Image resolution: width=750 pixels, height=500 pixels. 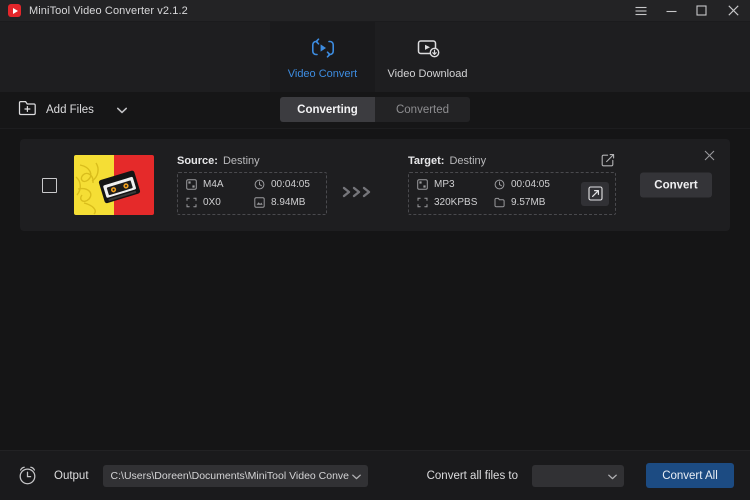 I want to click on source-resolution-cell: 0X0, so click(x=218, y=202).